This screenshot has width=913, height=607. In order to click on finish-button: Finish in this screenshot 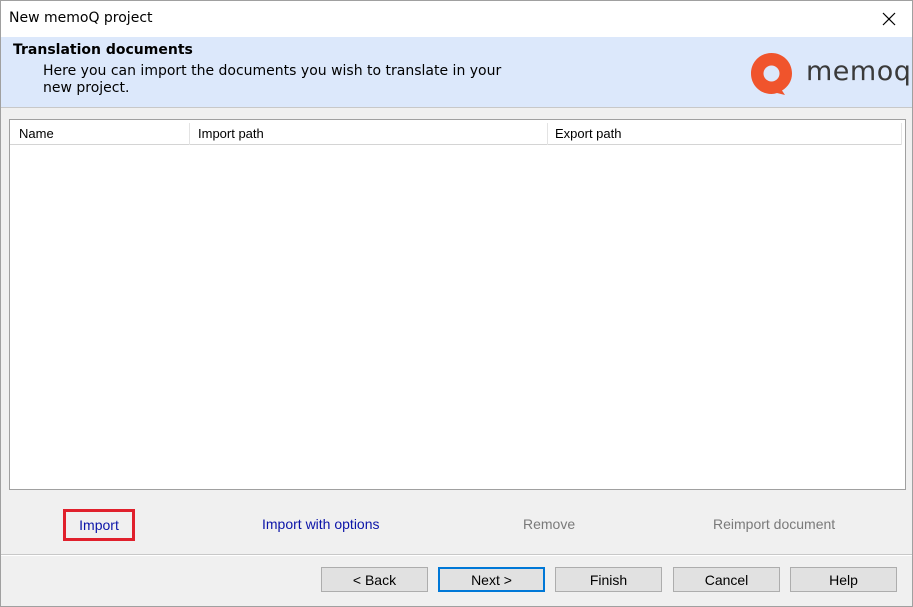, I will do `click(608, 579)`.